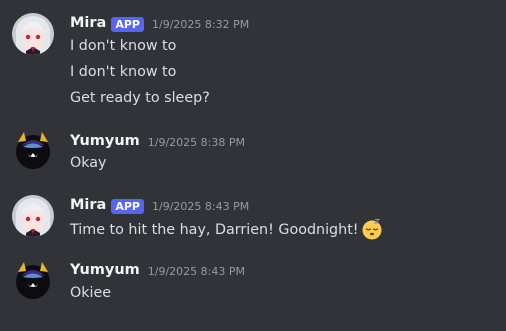 The width and height of the screenshot is (506, 331). I want to click on message-text: Okiee, so click(91, 293).